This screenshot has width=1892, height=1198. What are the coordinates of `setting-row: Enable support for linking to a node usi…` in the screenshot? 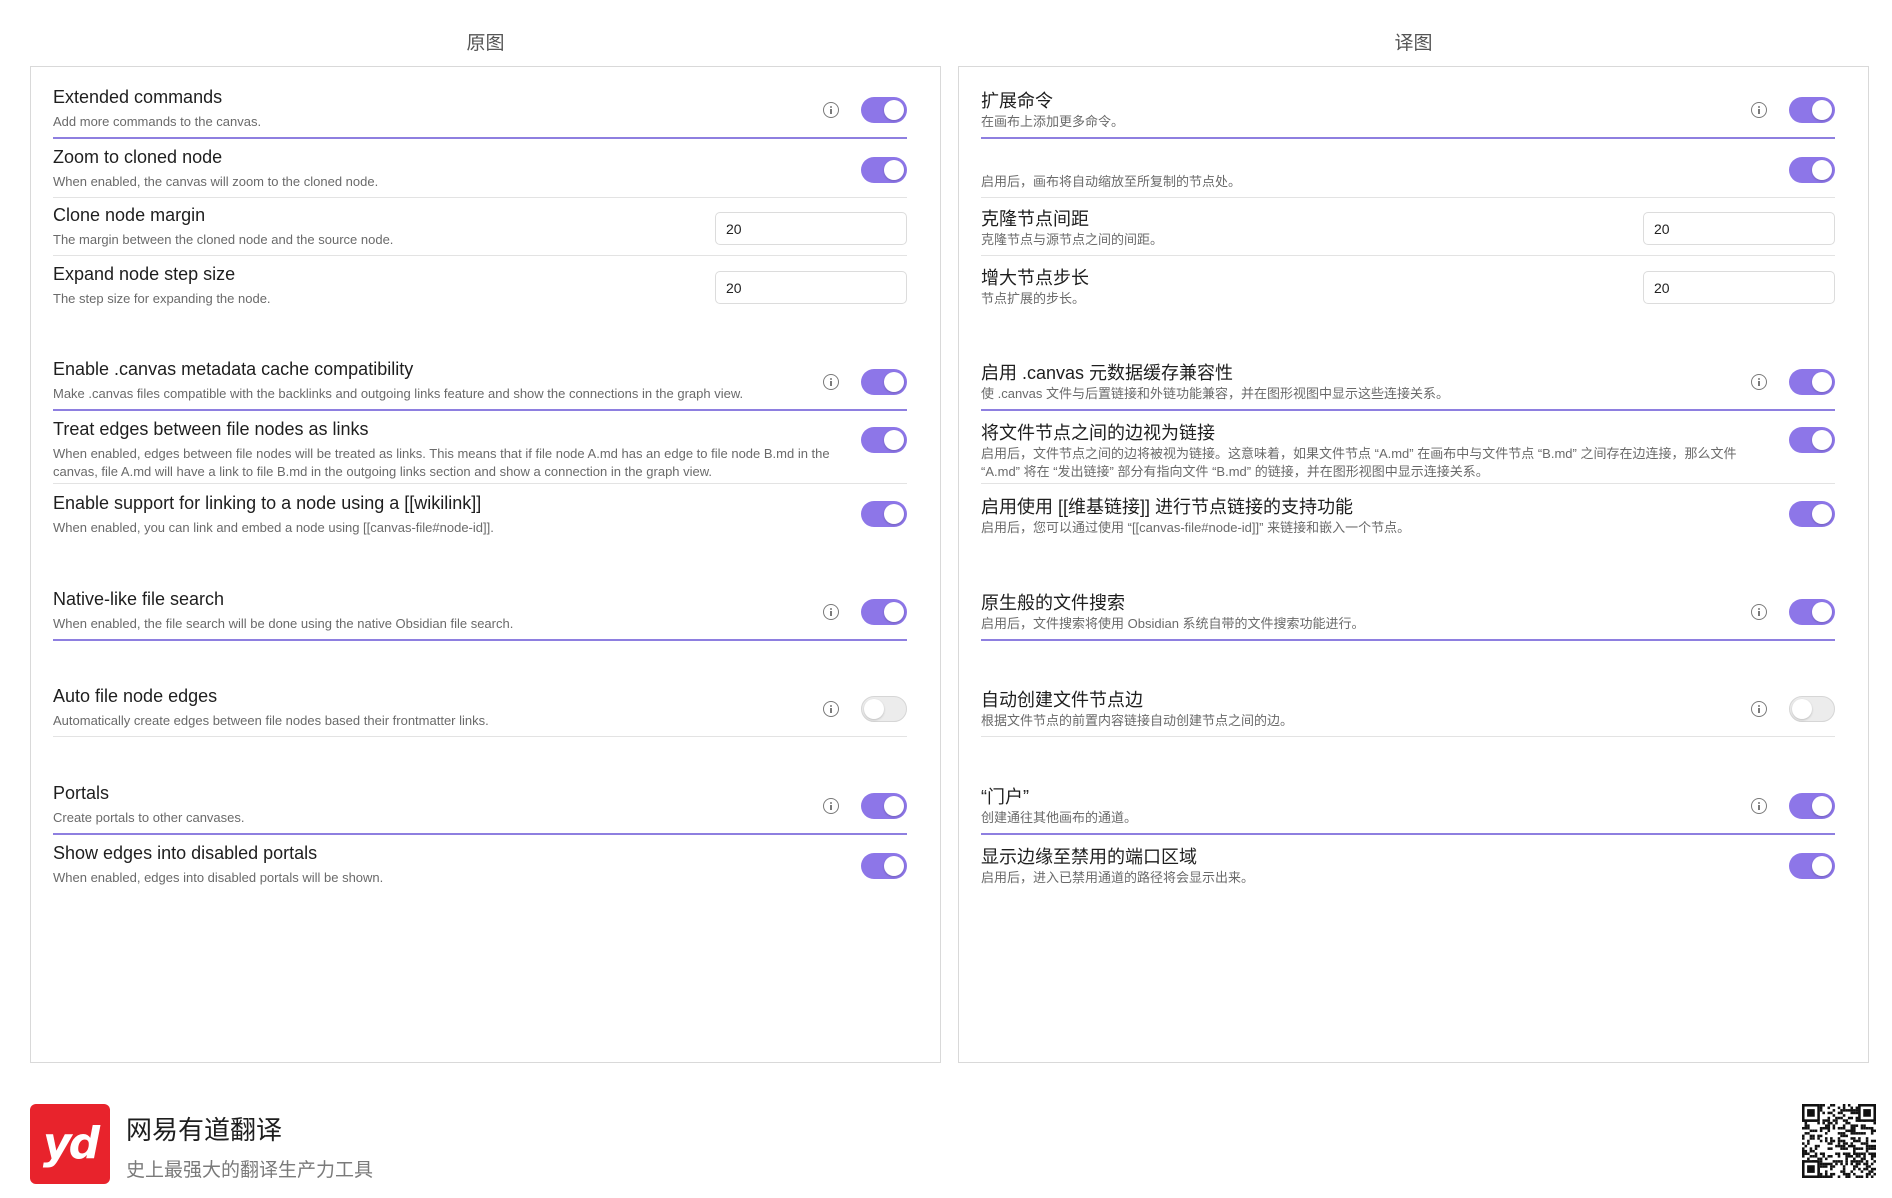 It's located at (480, 515).